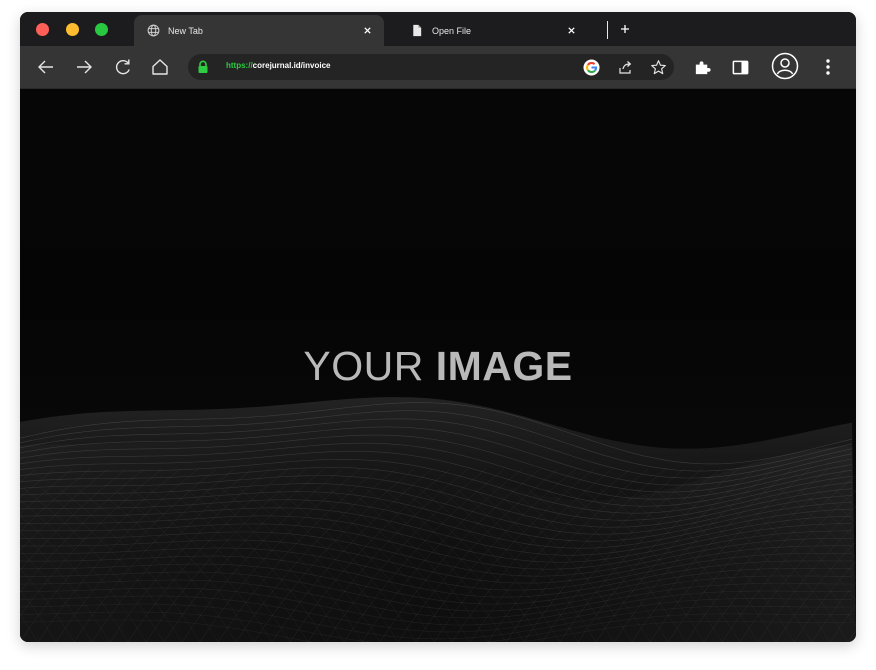  What do you see at coordinates (431, 67) in the screenshot?
I see `address-bar: https://corejurnal.id/invoice` at bounding box center [431, 67].